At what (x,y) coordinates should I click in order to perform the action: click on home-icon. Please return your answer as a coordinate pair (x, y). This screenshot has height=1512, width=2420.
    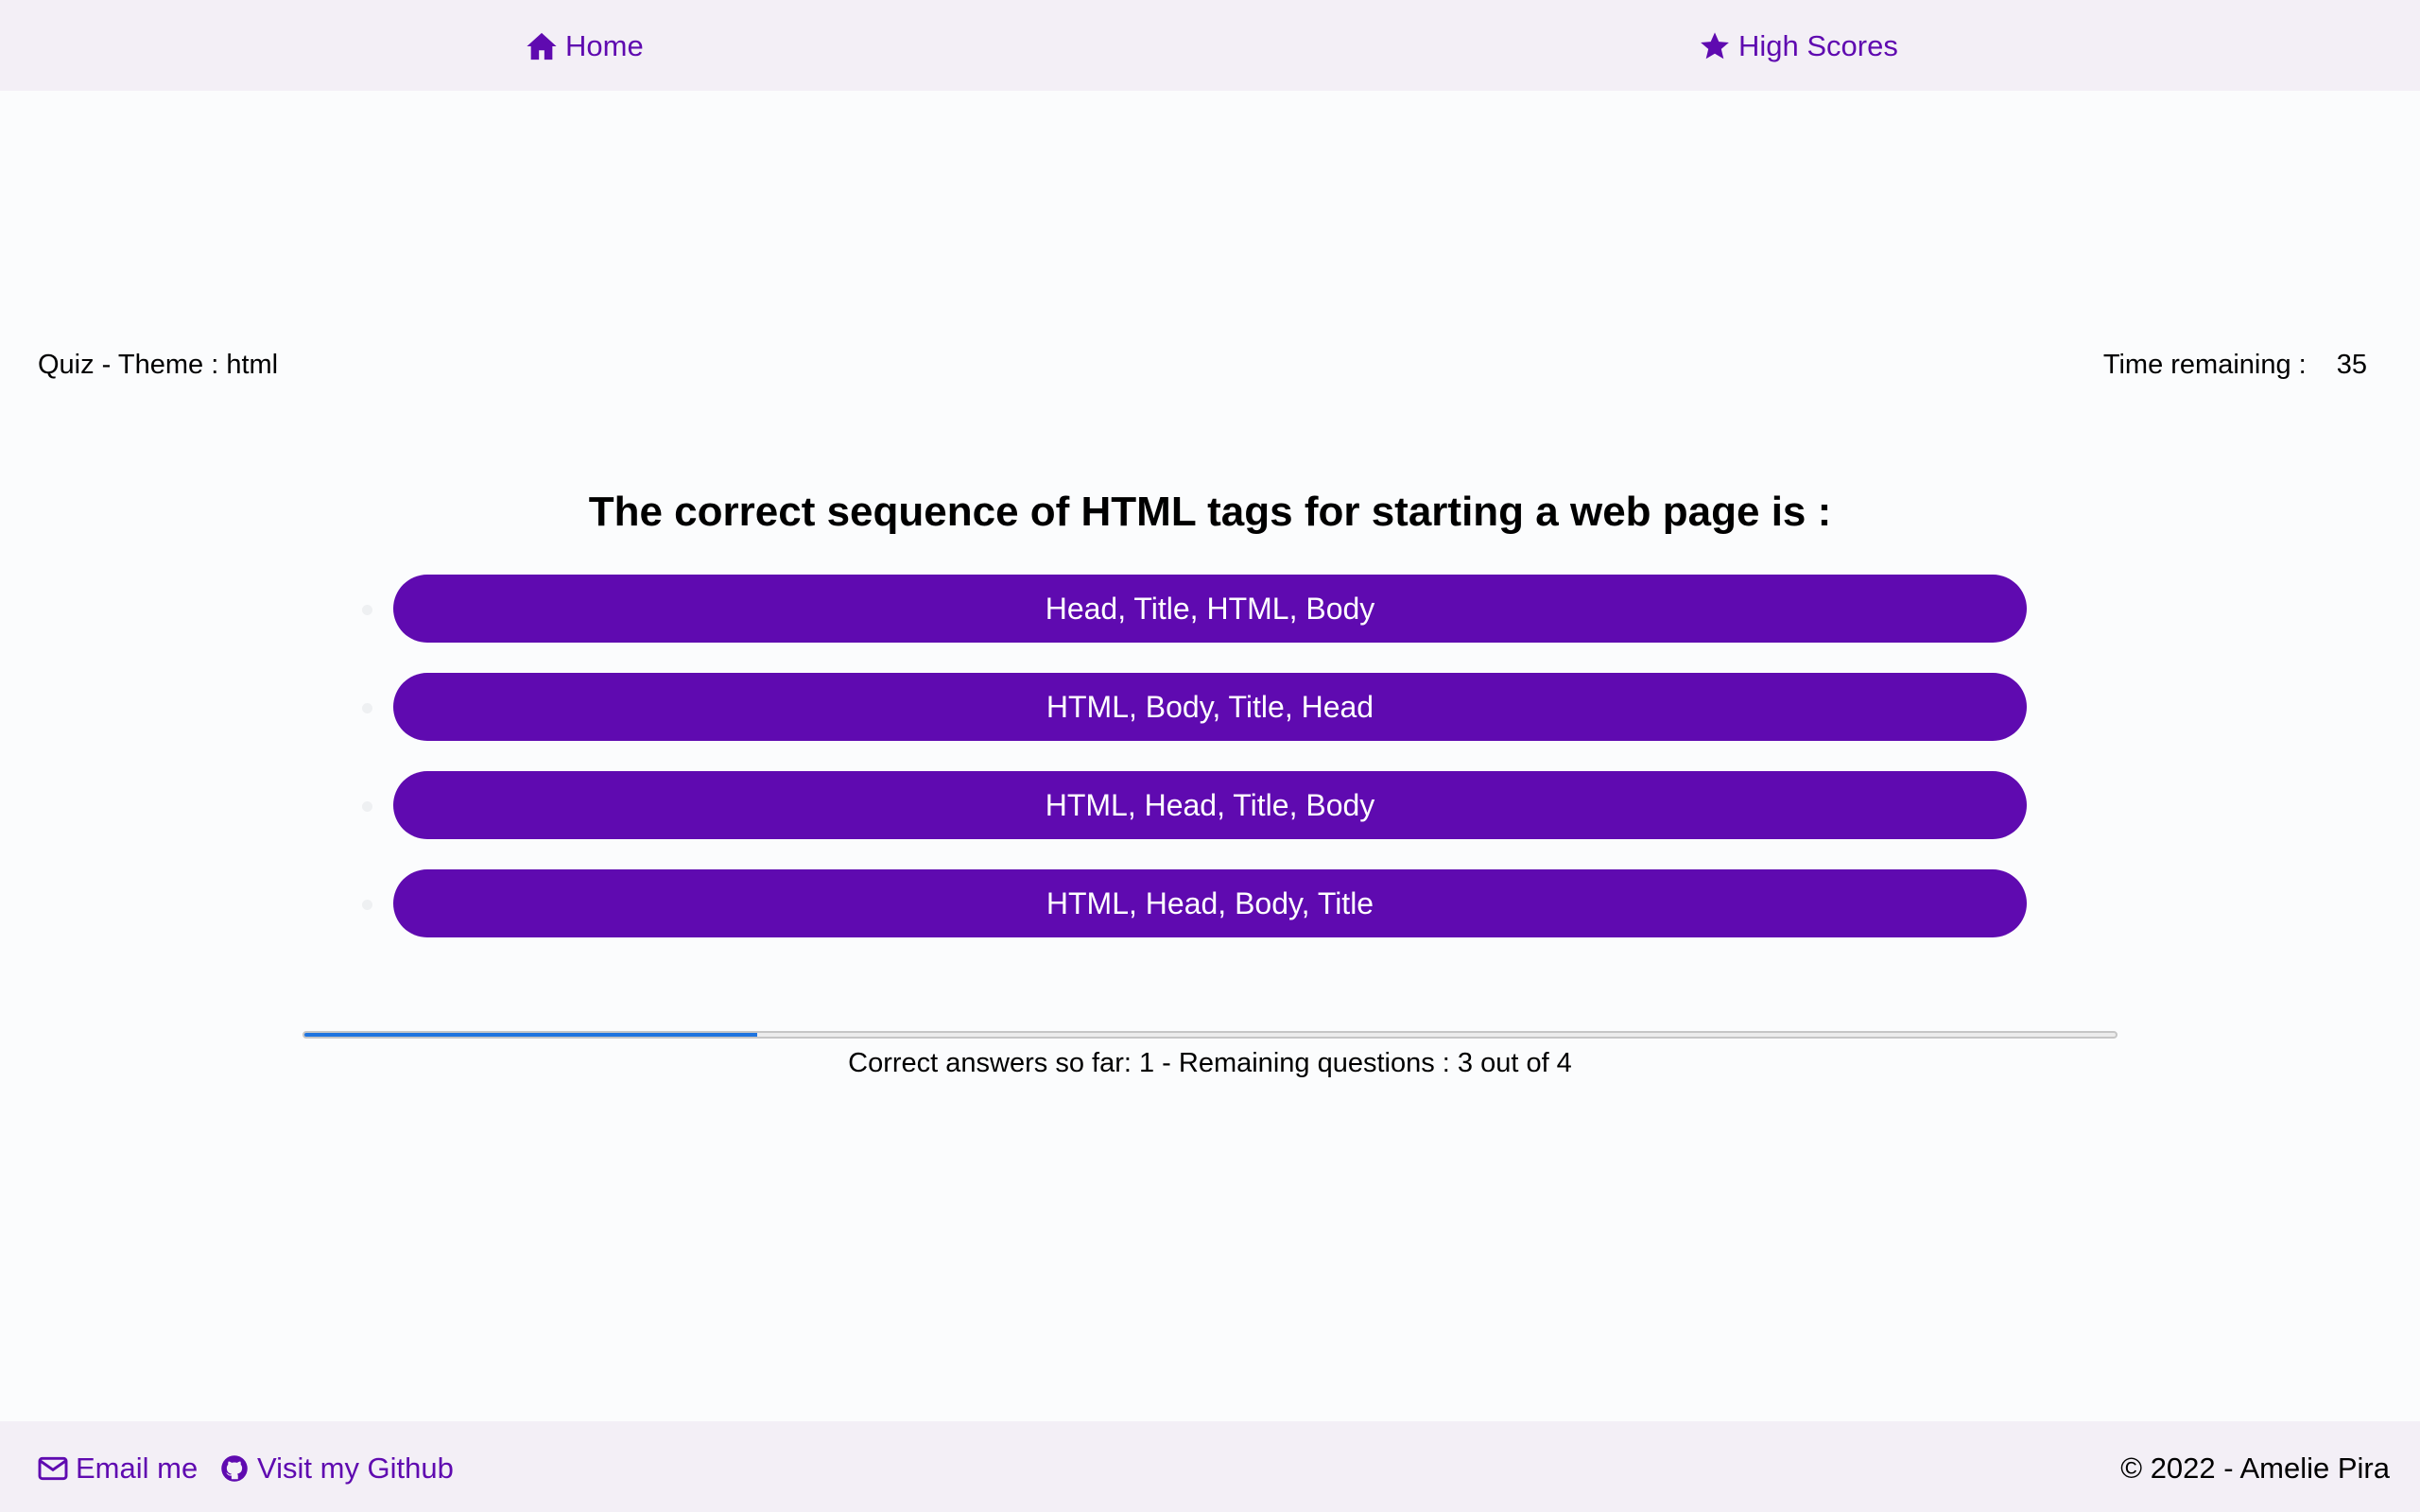
    Looking at the image, I should click on (542, 46).